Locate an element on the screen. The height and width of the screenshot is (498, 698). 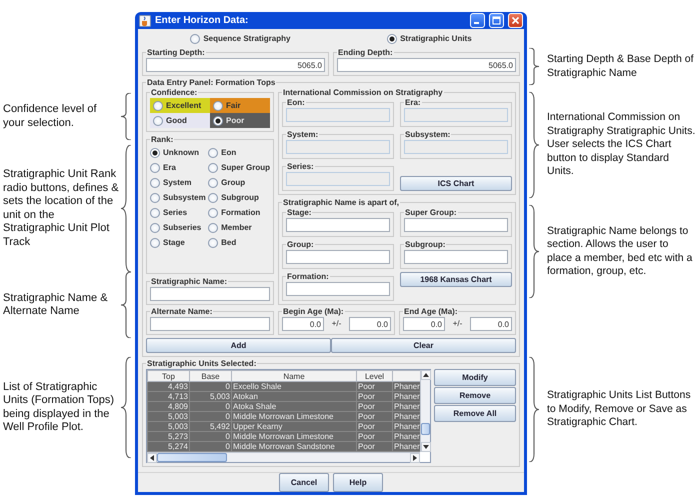
close-icon is located at coordinates (515, 20).